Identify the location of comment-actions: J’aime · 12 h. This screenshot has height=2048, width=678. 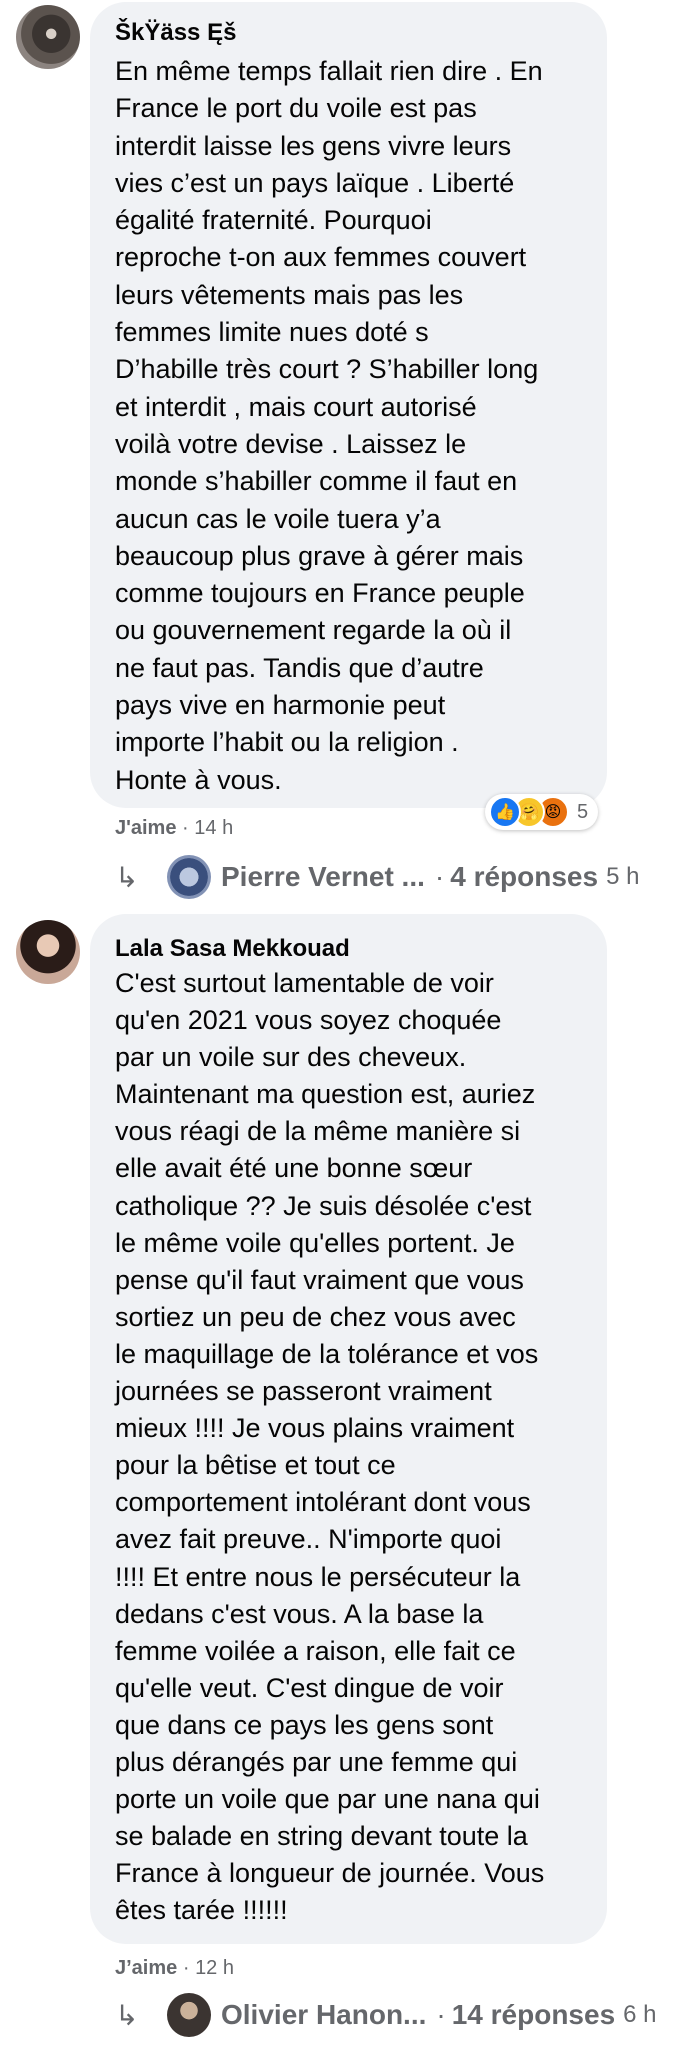
(174, 1968).